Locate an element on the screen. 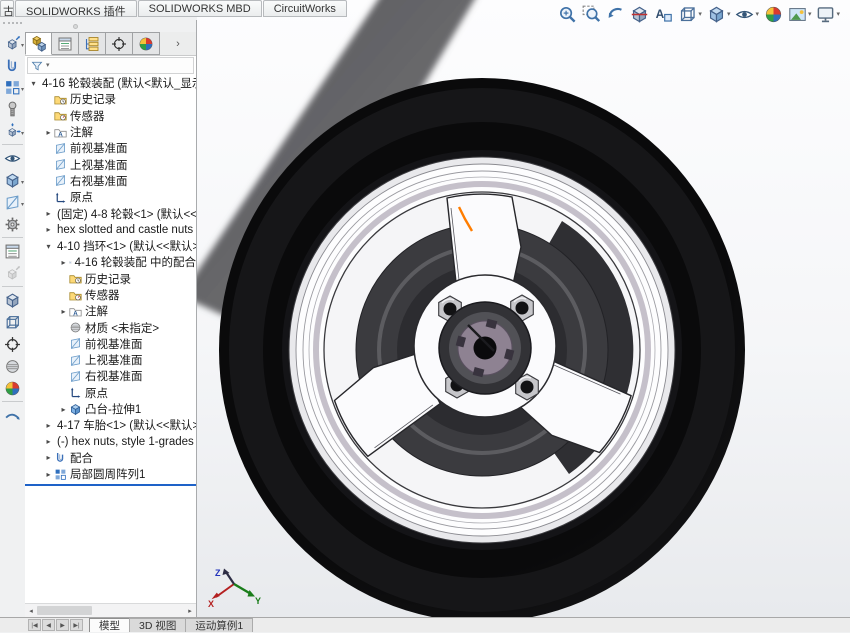 The height and width of the screenshot is (633, 850). doc-nav-button-1: ◀ is located at coordinates (48, 625).